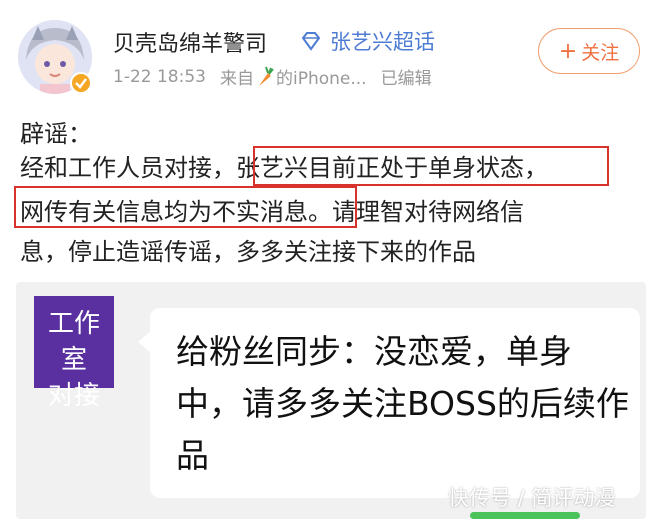 This screenshot has height=519, width=663. I want to click on topic-label: 张艺兴超话, so click(382, 41).